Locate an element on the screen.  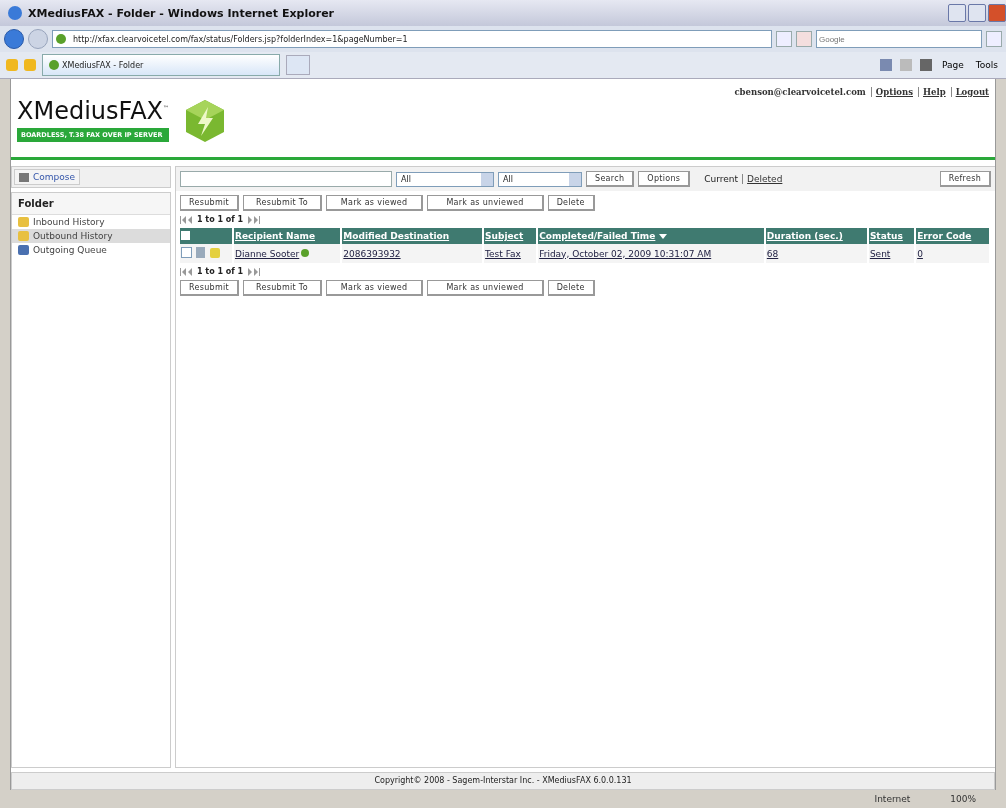
window-title: XMediusFAX - Folder - Windows Internet Explorer is located at coordinates (181, 13).